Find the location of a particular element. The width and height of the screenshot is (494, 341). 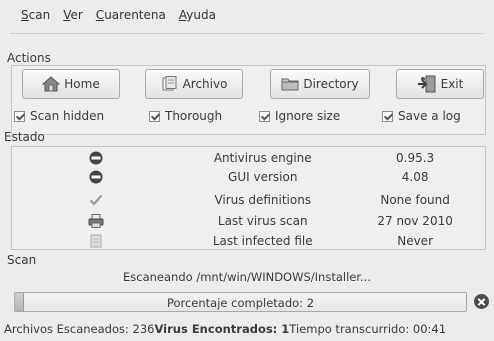

archivo-button: Archivo is located at coordinates (194, 84).